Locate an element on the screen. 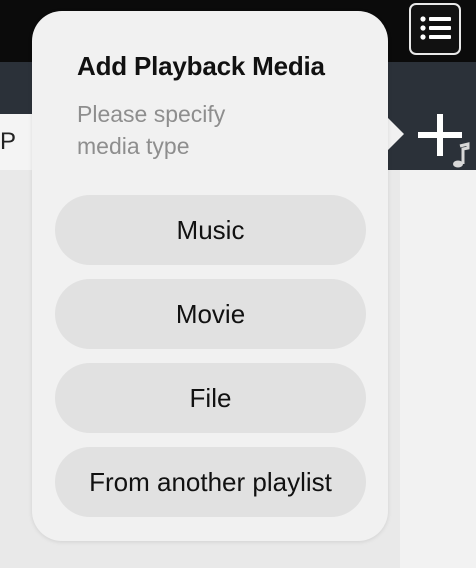  popover-title: Add Playback Media is located at coordinates (201, 66).